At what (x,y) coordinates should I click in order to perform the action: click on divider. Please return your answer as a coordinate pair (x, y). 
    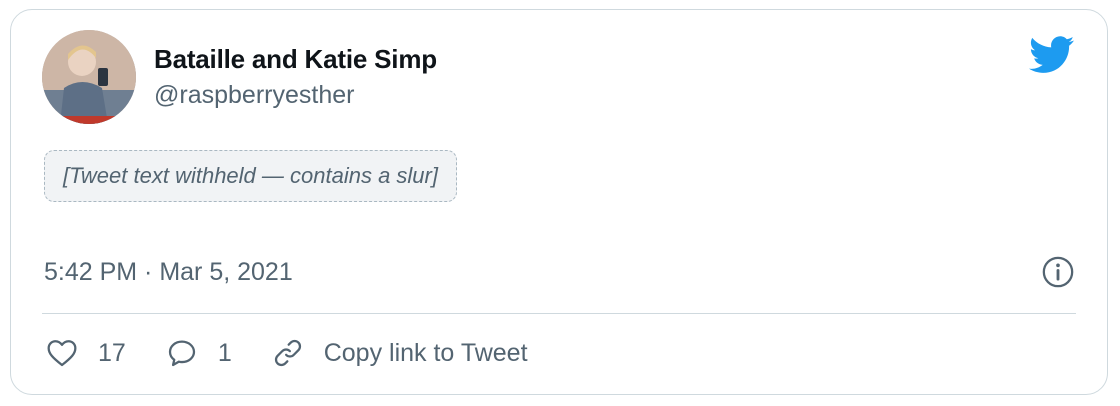
    Looking at the image, I should click on (559, 313).